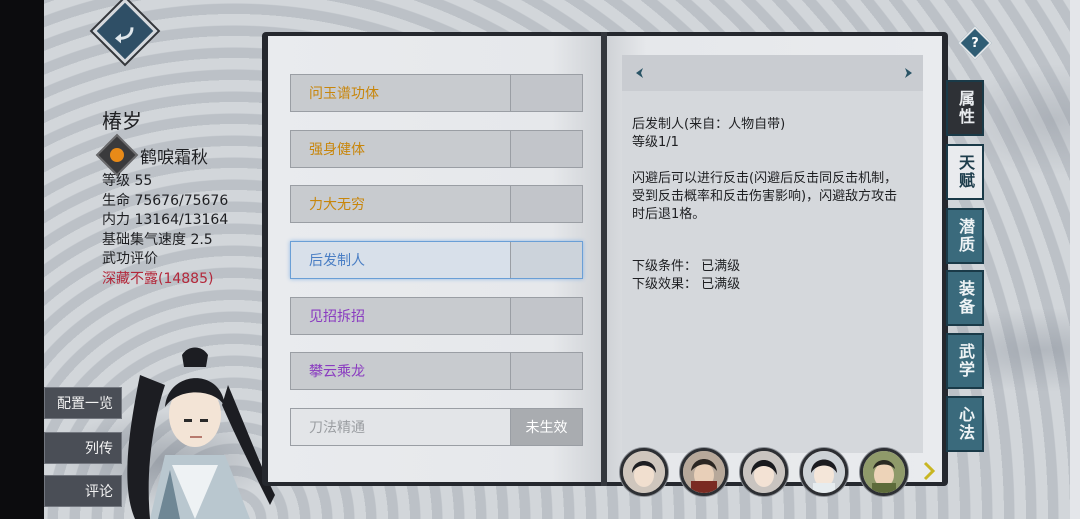  Describe the element at coordinates (174, 157) in the screenshot. I see `character-title: 鹤唳霜秋` at that location.